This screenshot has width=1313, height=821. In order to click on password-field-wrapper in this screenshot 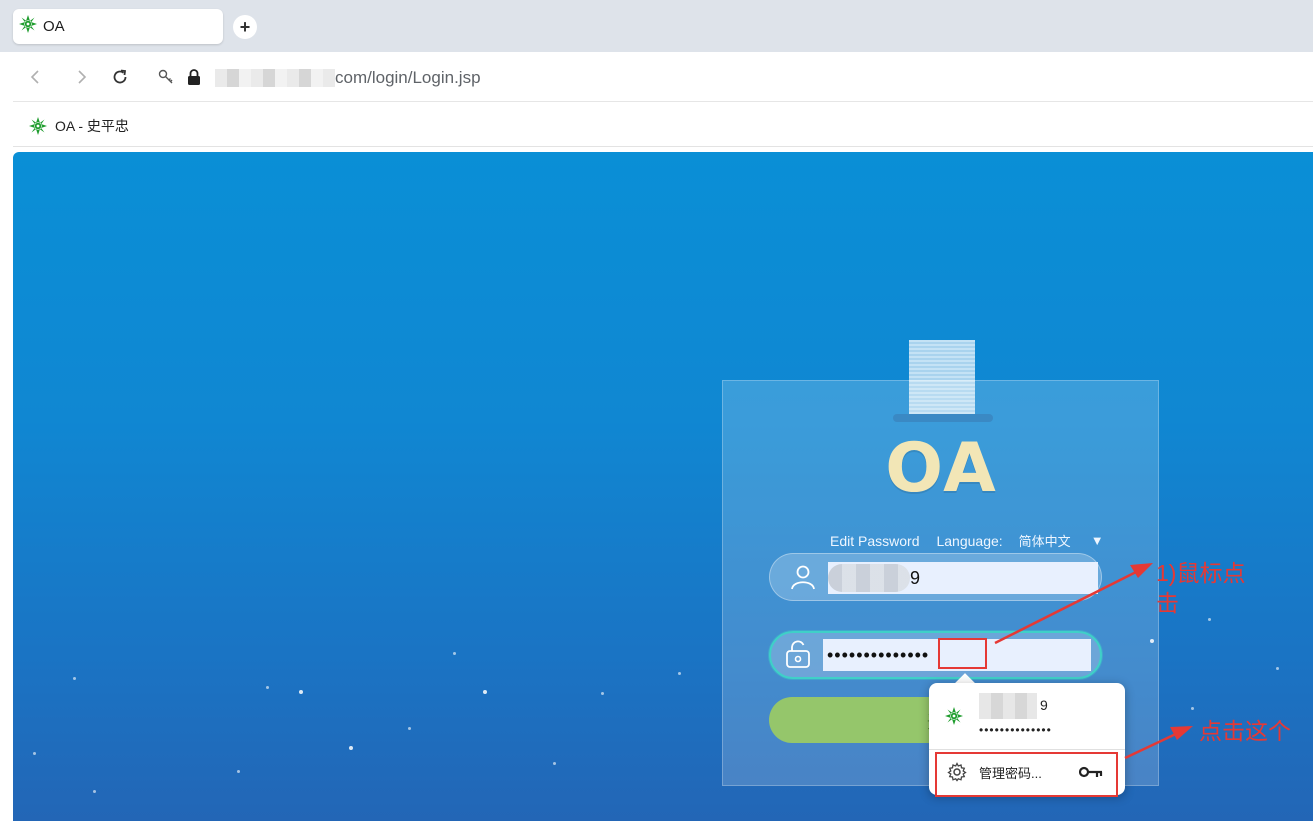, I will do `click(935, 655)`.